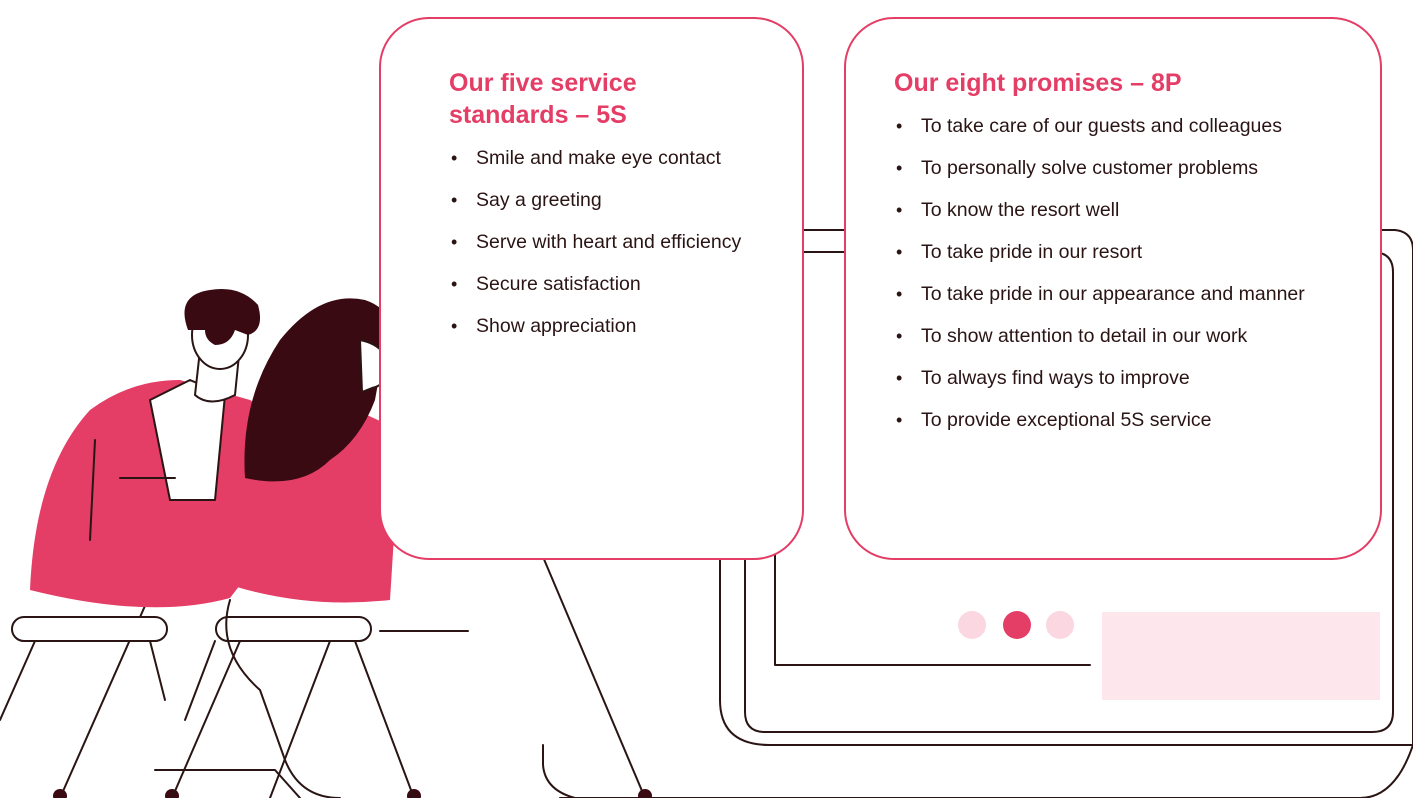 The width and height of the screenshot is (1413, 798). What do you see at coordinates (590, 667) in the screenshot?
I see `desk-leg` at bounding box center [590, 667].